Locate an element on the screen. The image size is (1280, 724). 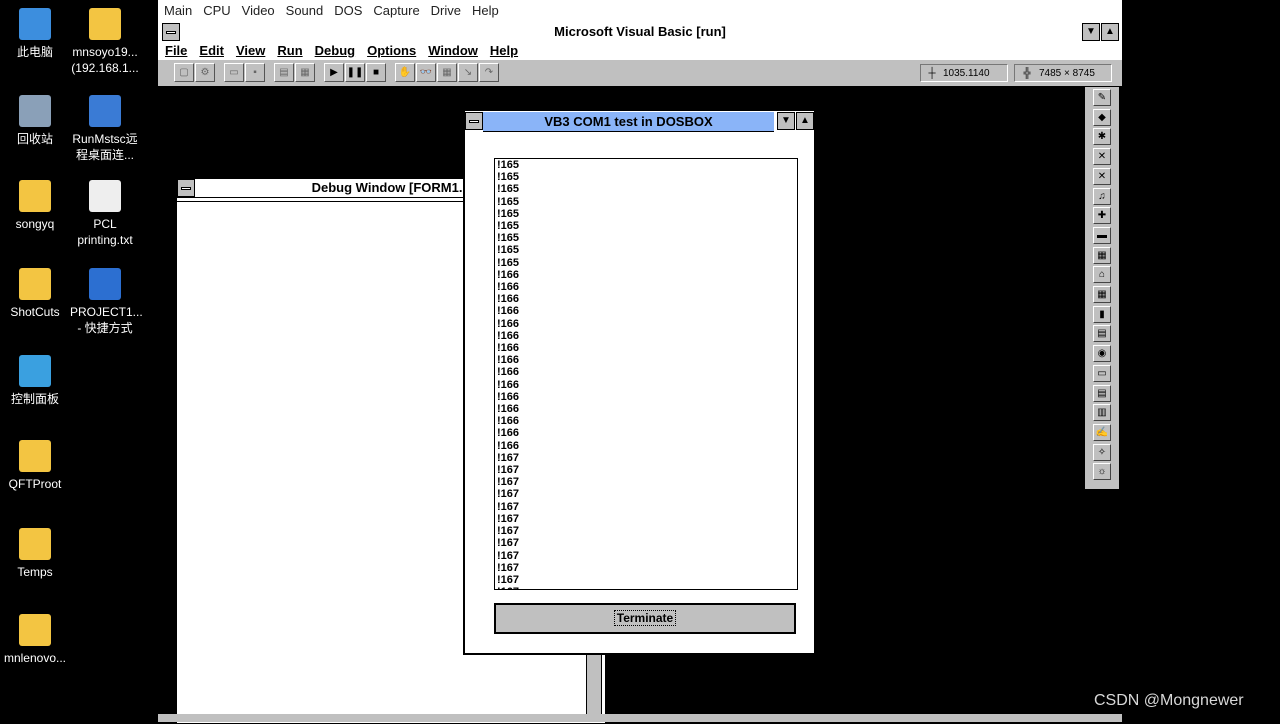
calls-icon: ▦ is located at coordinates (447, 72).